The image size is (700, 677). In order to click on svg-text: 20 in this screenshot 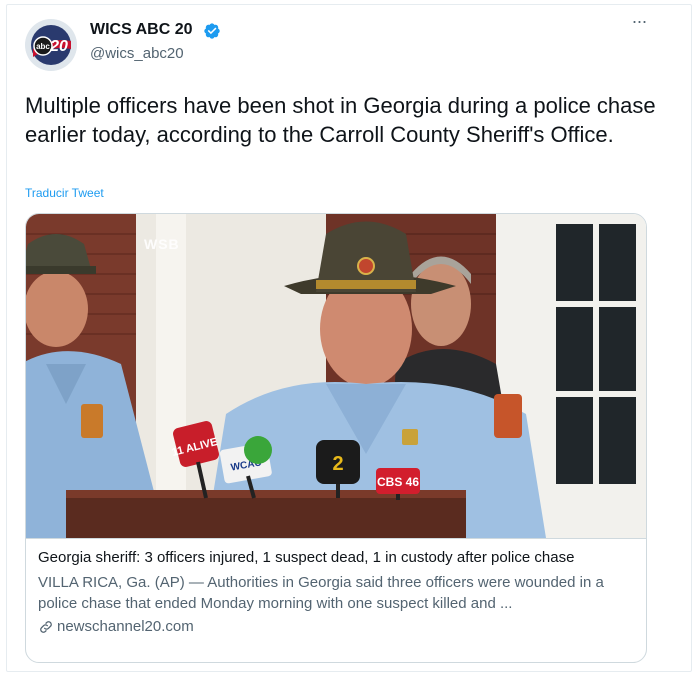, I will do `click(58, 46)`.